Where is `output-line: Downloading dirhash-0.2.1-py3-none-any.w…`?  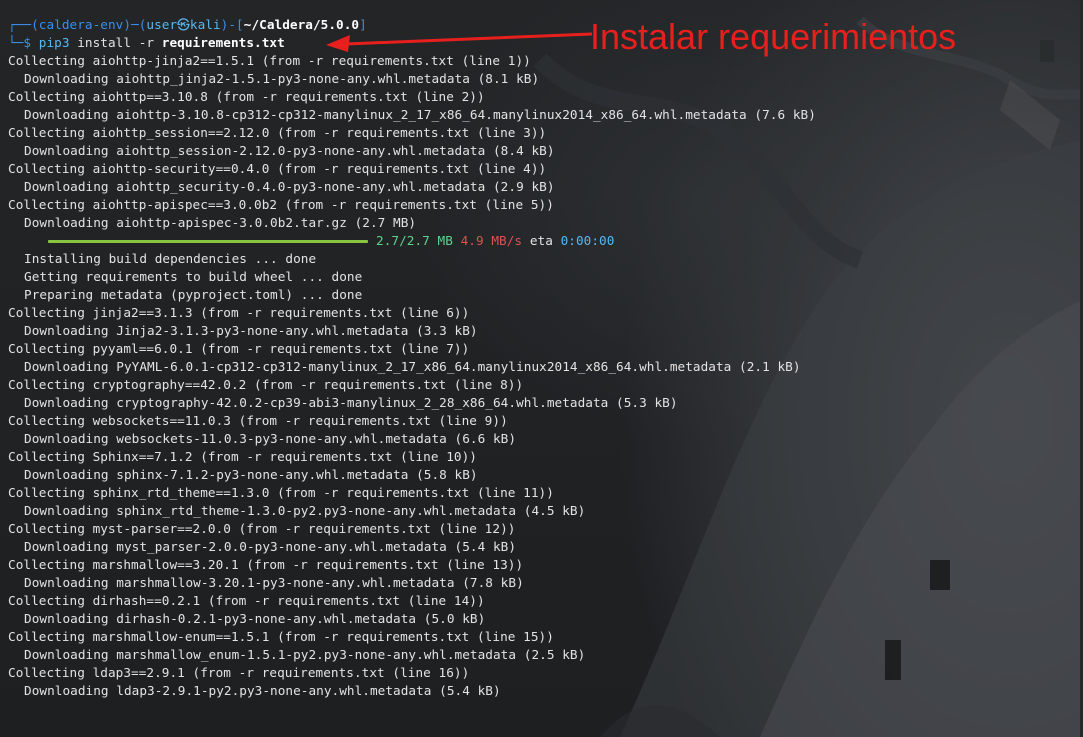 output-line: Downloading dirhash-0.2.1-py3-none-any.w… is located at coordinates (255, 618).